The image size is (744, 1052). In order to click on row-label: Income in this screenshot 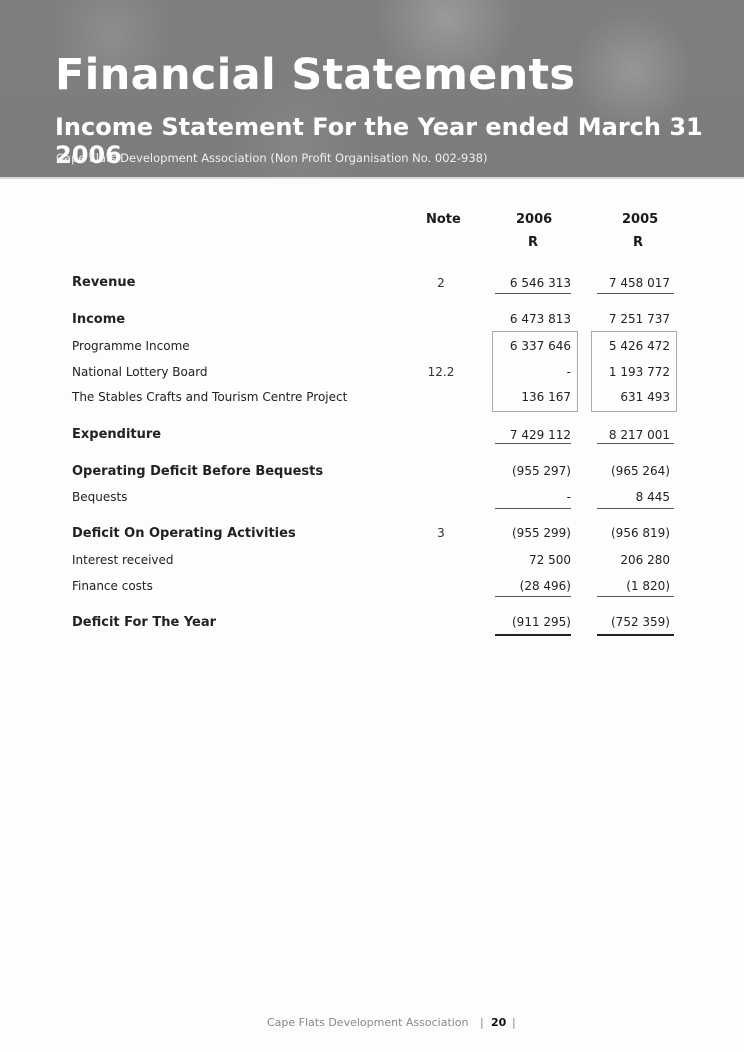, I will do `click(99, 319)`.